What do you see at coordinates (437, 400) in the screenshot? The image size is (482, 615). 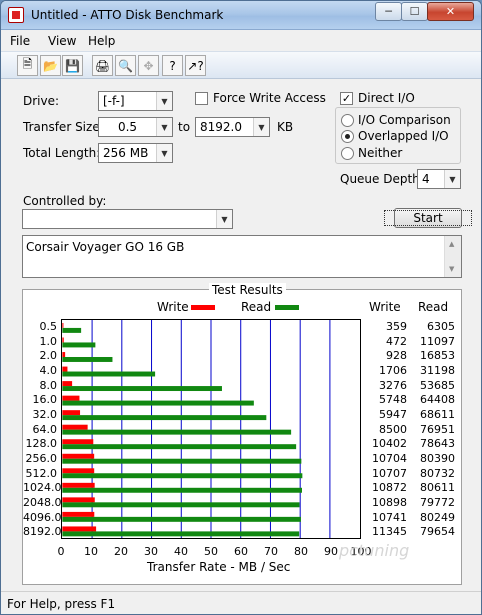 I see `read-value: 64408` at bounding box center [437, 400].